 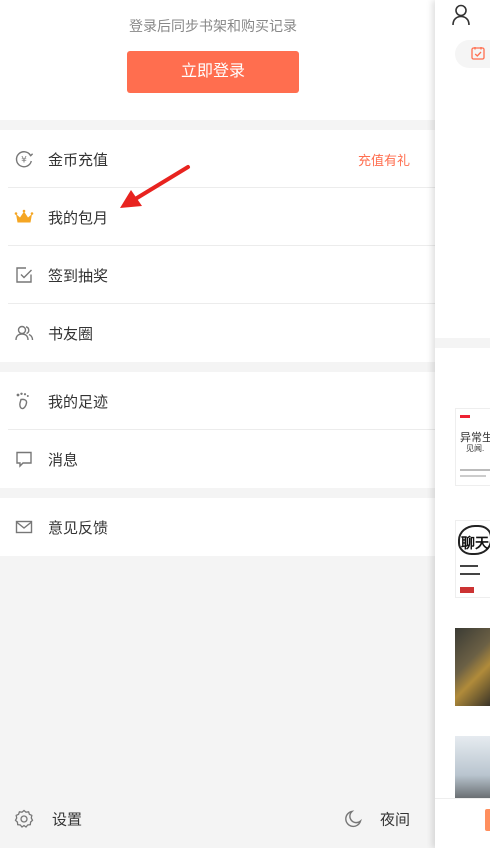 I want to click on menu-label-footprint: 我的足迹, so click(x=78, y=402).